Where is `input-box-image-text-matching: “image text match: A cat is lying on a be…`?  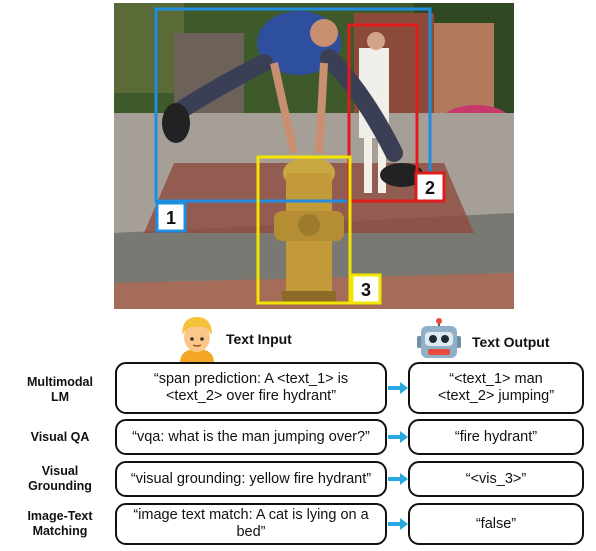 input-box-image-text-matching: “image text match: A cat is lying on a be… is located at coordinates (251, 524).